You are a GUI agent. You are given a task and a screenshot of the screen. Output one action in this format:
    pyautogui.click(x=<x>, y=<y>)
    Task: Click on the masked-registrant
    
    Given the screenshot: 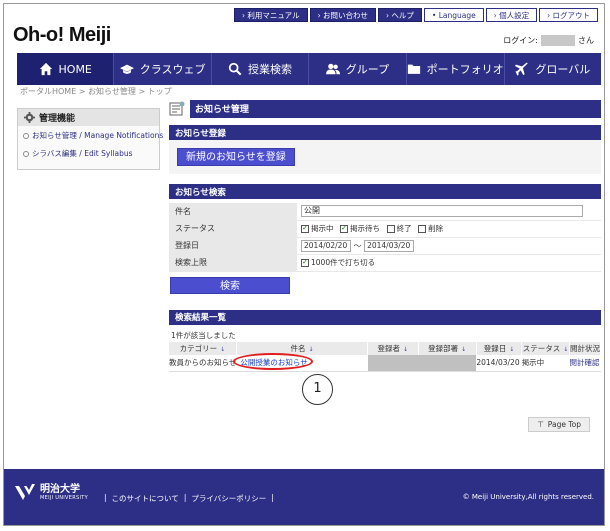 What is the action you would take?
    pyautogui.click(x=392, y=363)
    